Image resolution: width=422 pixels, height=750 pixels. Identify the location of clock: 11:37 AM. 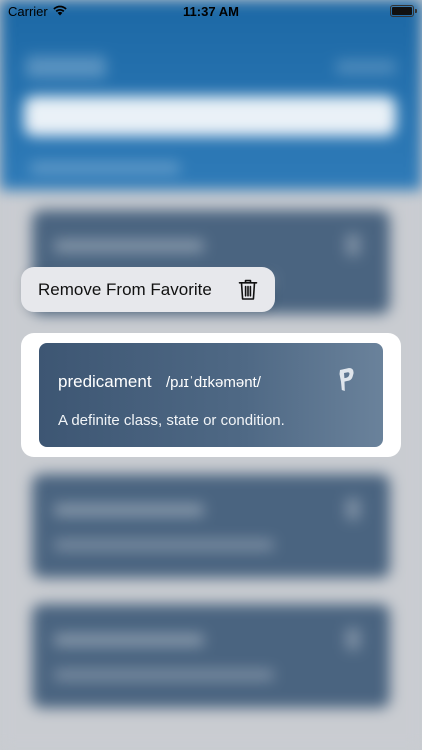
(211, 11).